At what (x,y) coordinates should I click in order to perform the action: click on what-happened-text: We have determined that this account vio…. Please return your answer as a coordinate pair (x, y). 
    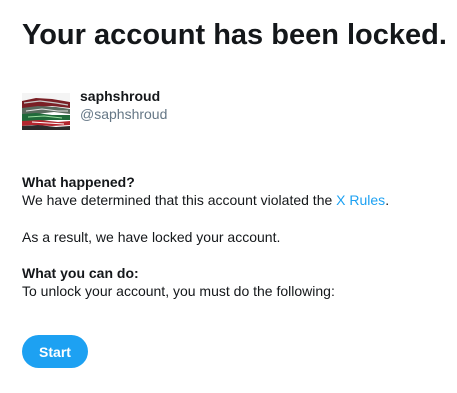
    Looking at the image, I should click on (205, 200).